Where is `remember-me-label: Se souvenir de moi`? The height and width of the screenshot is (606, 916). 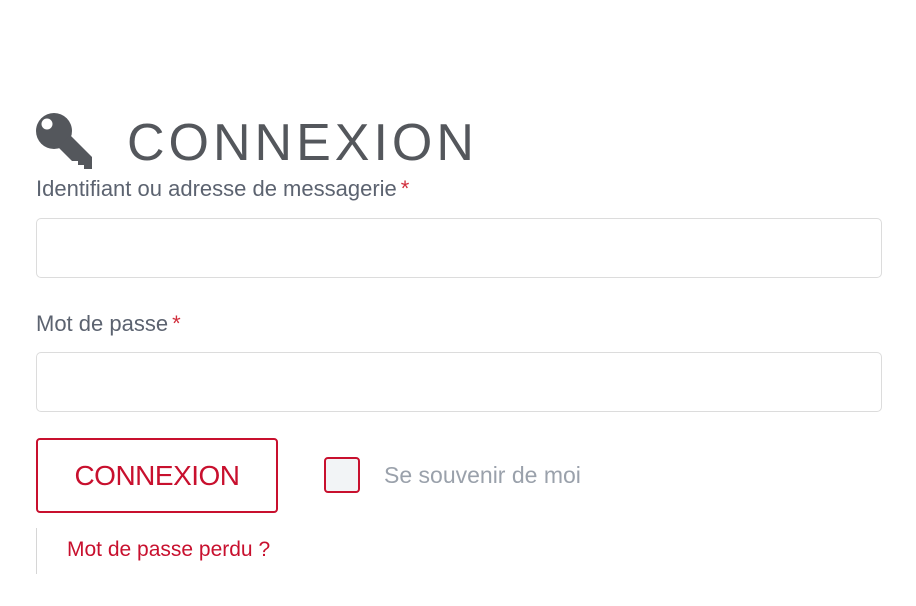 remember-me-label: Se souvenir de moi is located at coordinates (482, 474).